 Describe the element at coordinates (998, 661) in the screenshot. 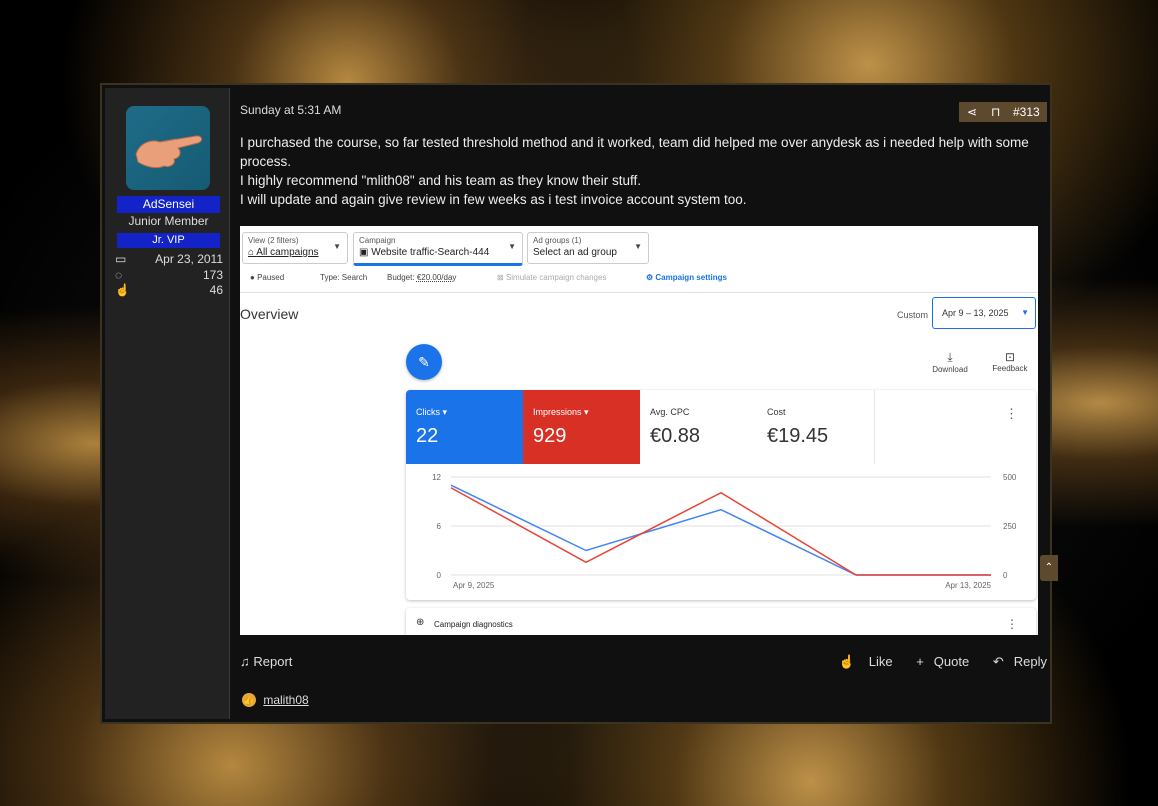

I see `reply-icon: ↶` at that location.